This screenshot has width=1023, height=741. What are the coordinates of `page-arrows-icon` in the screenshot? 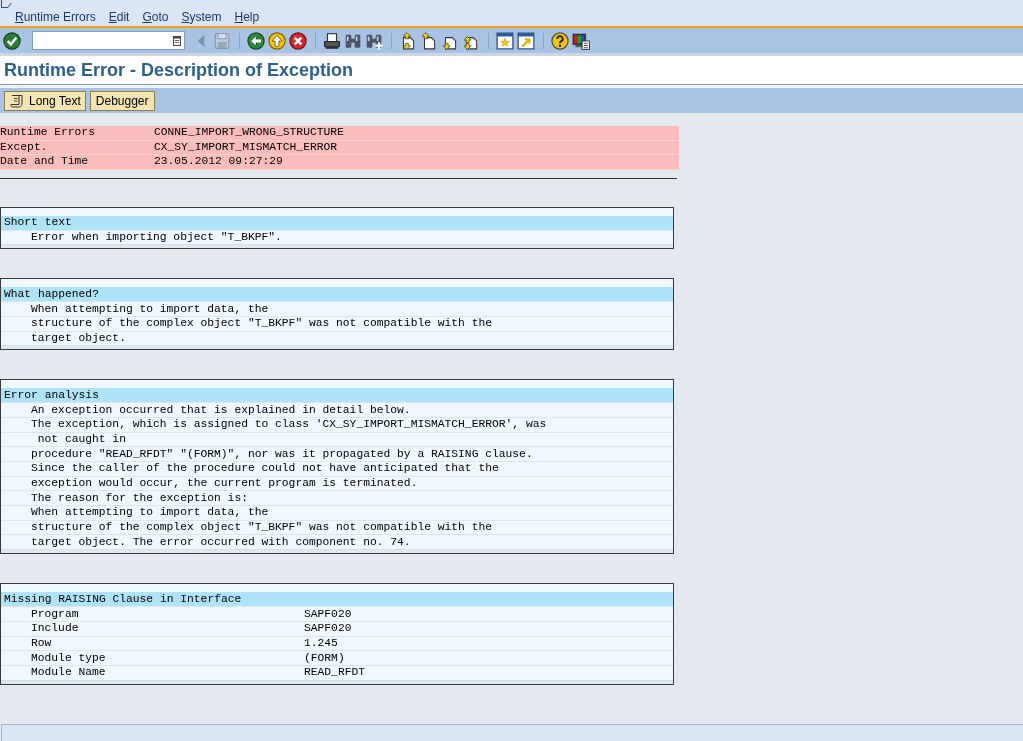 It's located at (408, 40).